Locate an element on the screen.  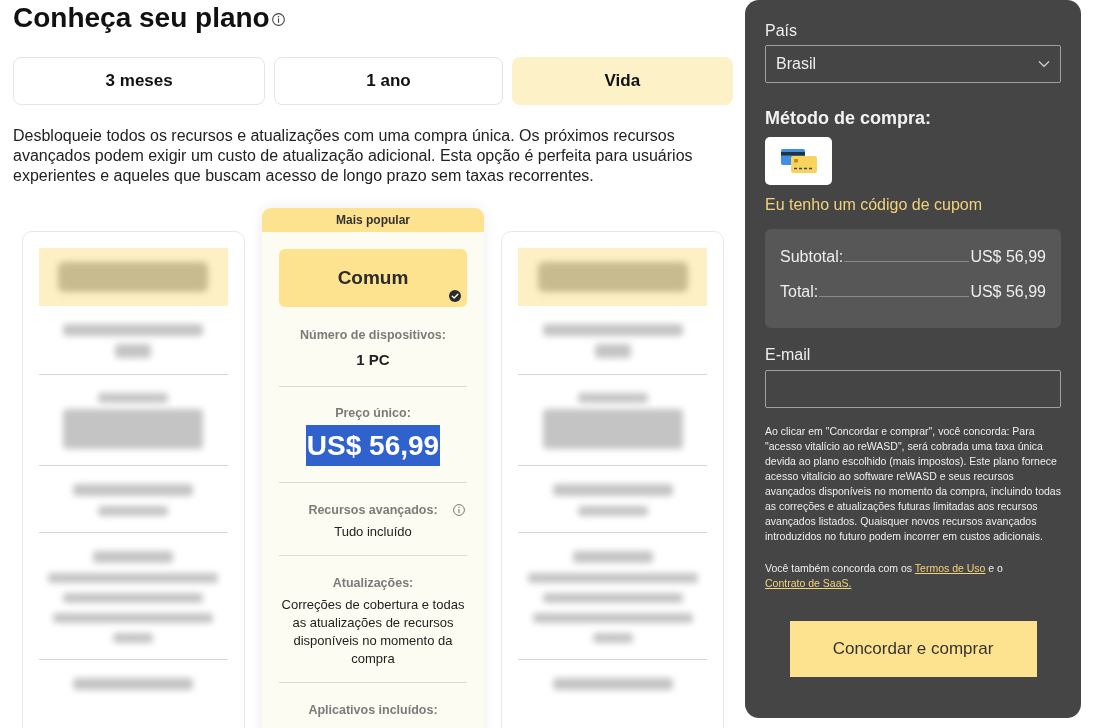
feature-description: Correções de cobertura e todas as atualizações de recursos disponíveis no momento da compra is located at coordinates (373, 632).